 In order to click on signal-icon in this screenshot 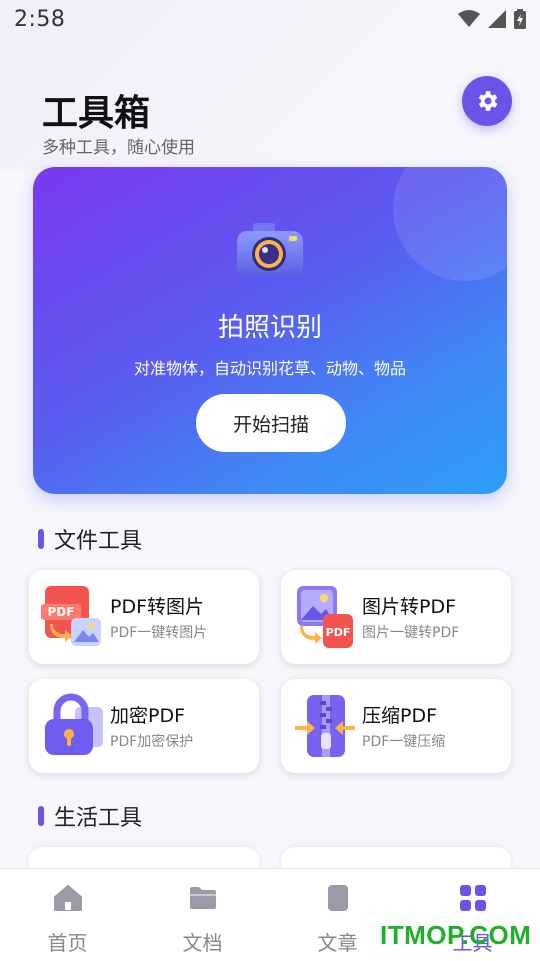, I will do `click(497, 19)`.